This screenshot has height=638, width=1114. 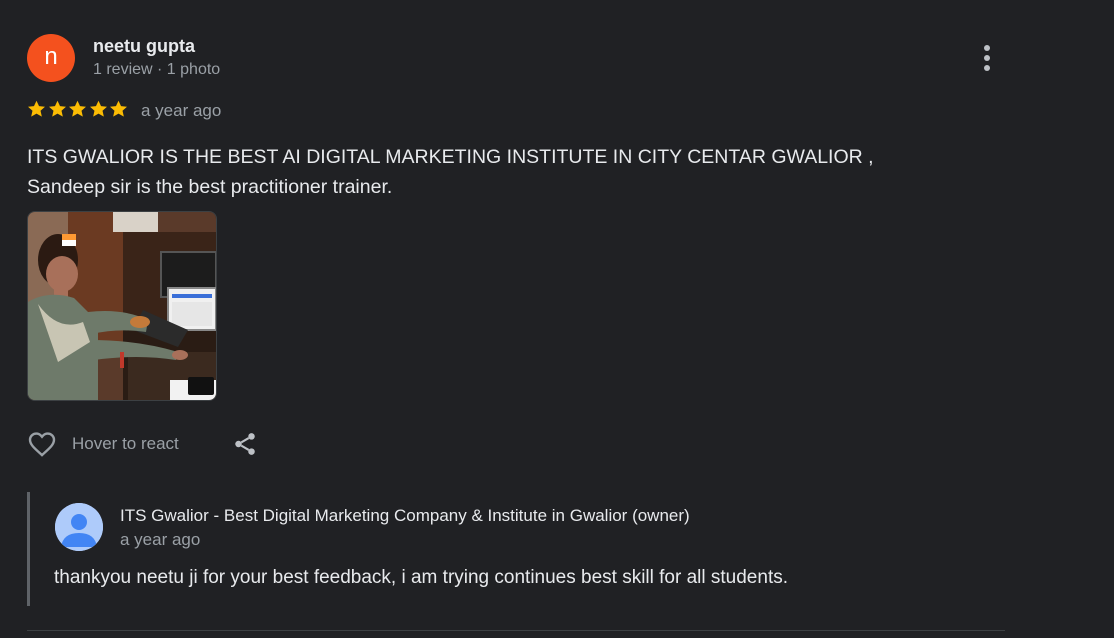 I want to click on owner-reply-date: a year ago, so click(x=160, y=539).